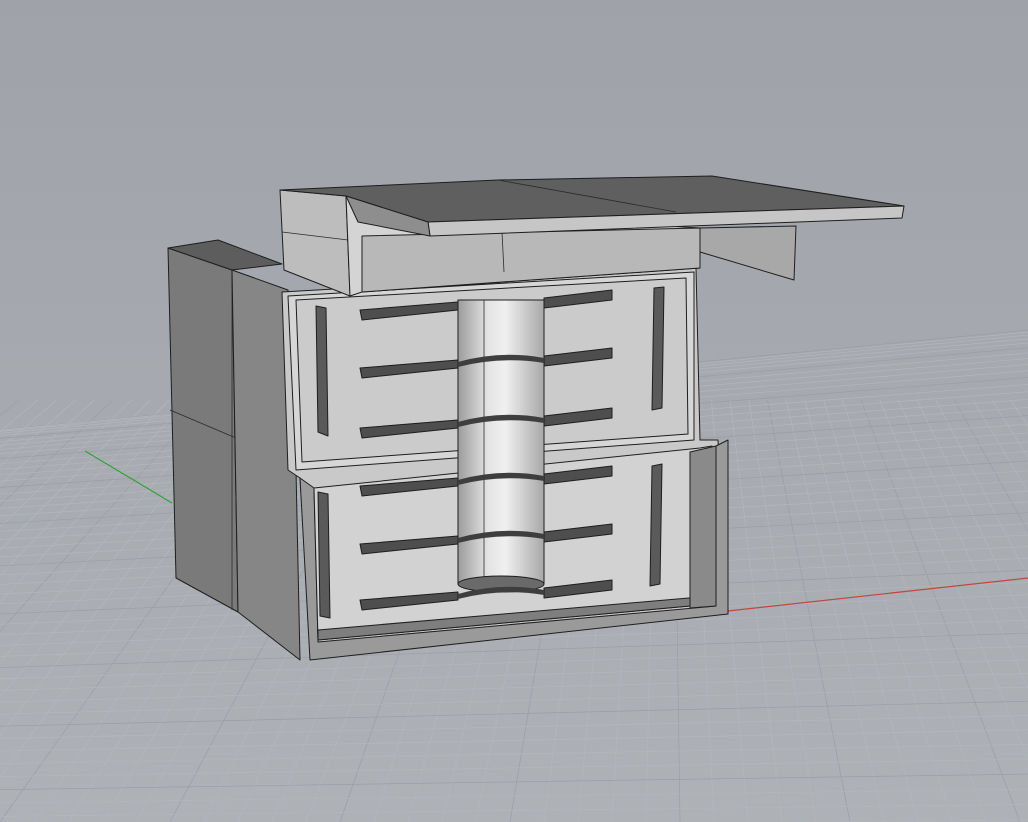 This screenshot has height=822, width=1028. I want to click on center-cylinder, so click(501, 442).